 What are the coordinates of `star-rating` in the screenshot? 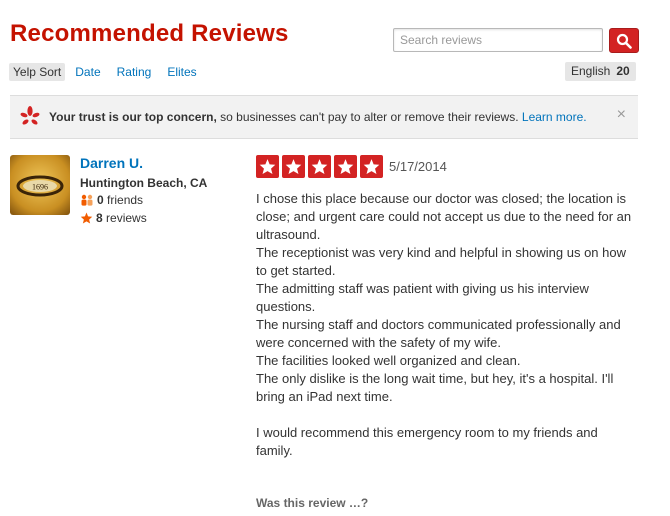 It's located at (319, 166).